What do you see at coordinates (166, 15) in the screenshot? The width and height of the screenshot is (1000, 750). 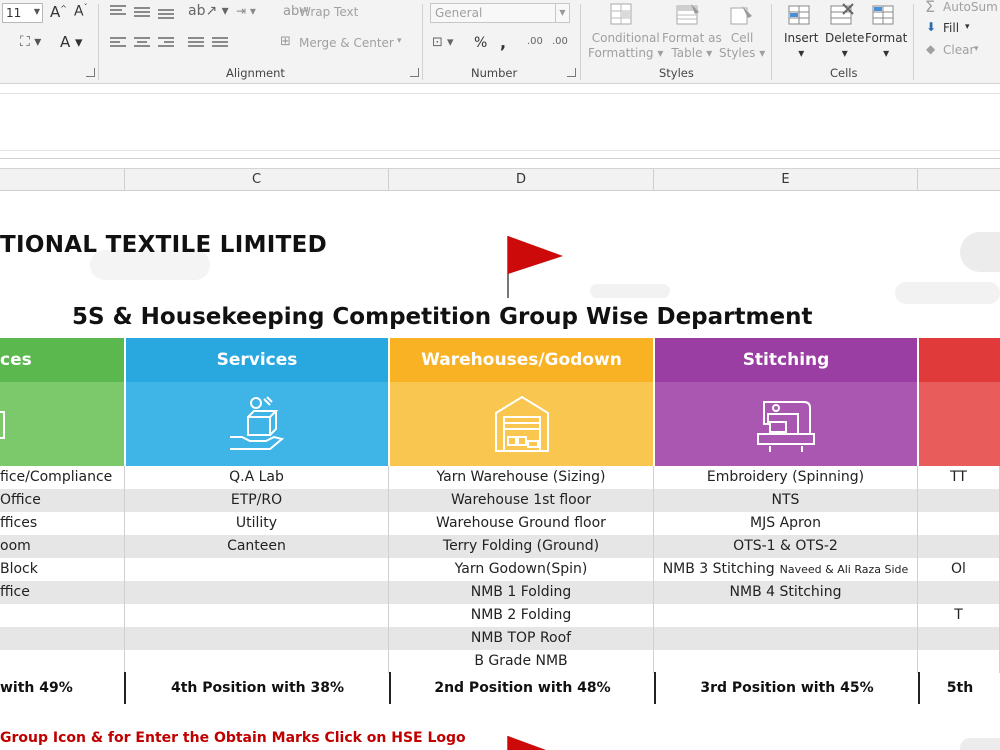 I see `align-bottom-icon` at bounding box center [166, 15].